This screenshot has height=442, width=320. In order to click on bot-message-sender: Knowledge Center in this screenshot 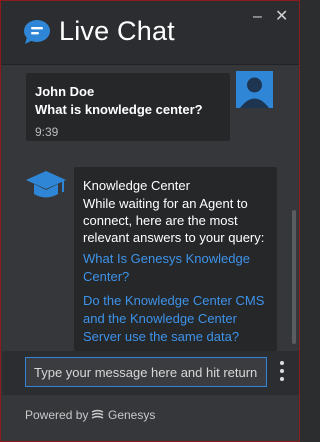, I will do `click(136, 185)`.